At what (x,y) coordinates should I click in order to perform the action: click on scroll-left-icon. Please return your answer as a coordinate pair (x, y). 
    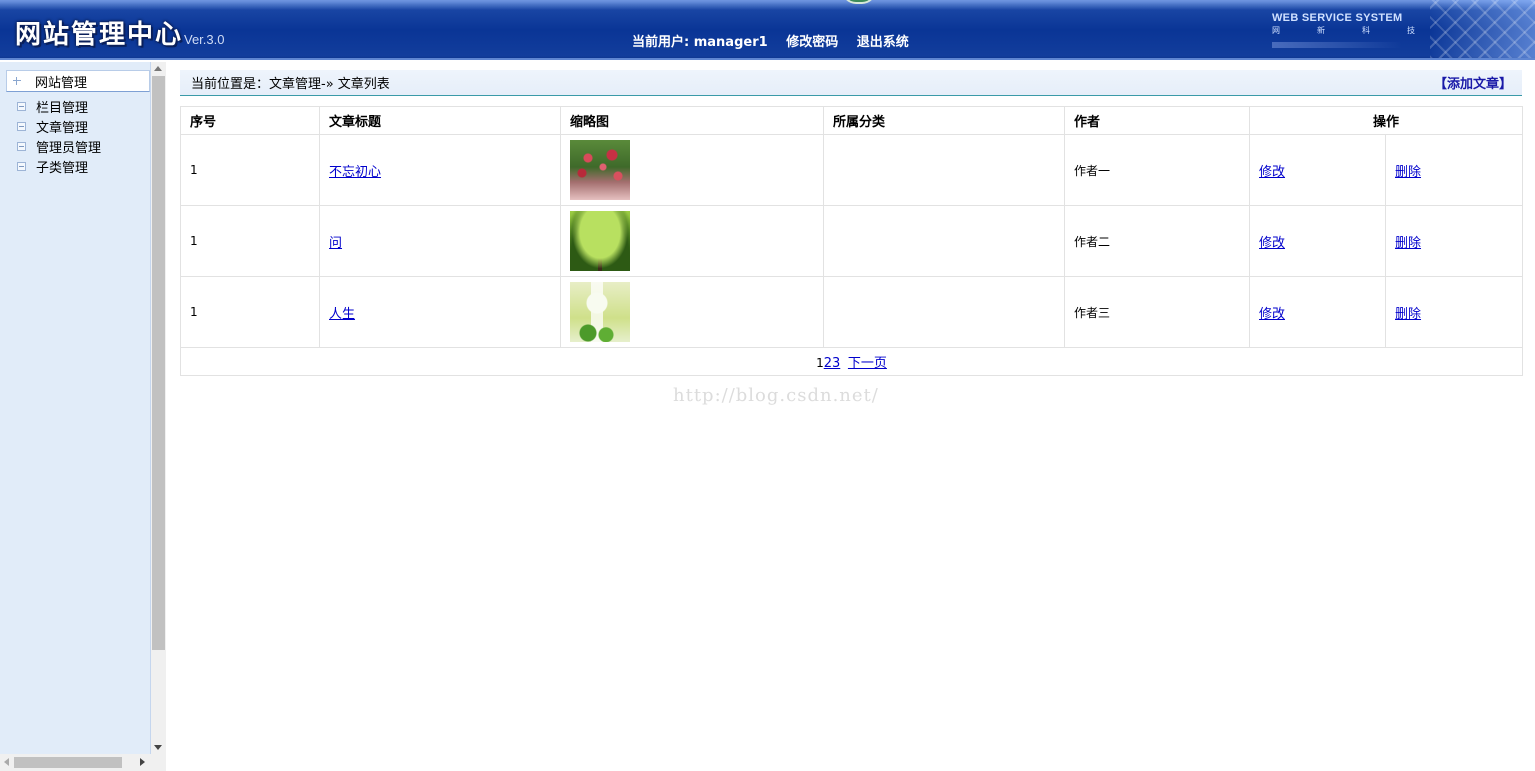
    Looking at the image, I should click on (6, 762).